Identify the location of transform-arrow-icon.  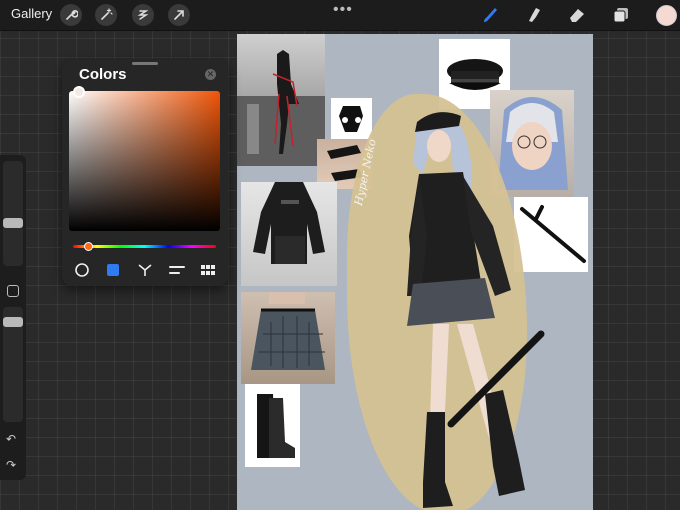
(179, 15).